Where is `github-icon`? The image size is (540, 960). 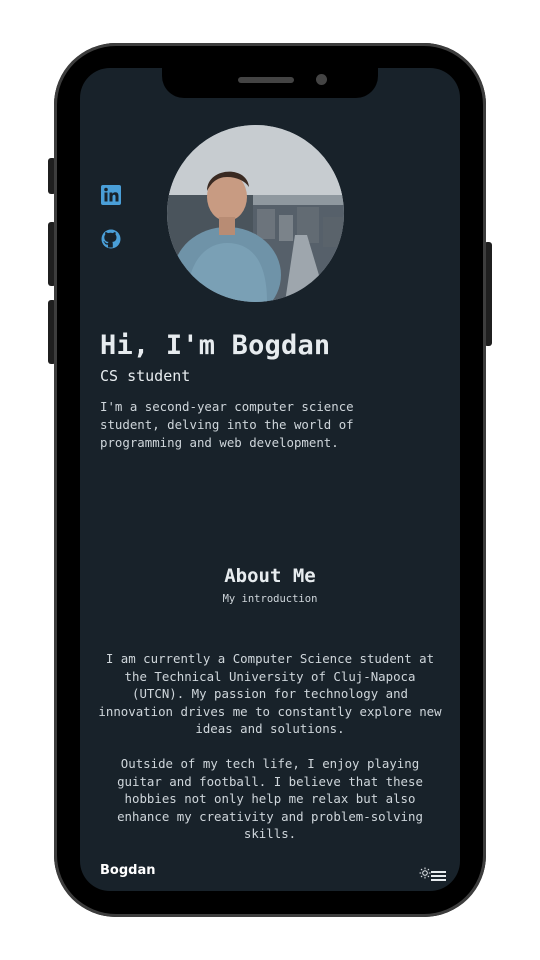 github-icon is located at coordinates (111, 239).